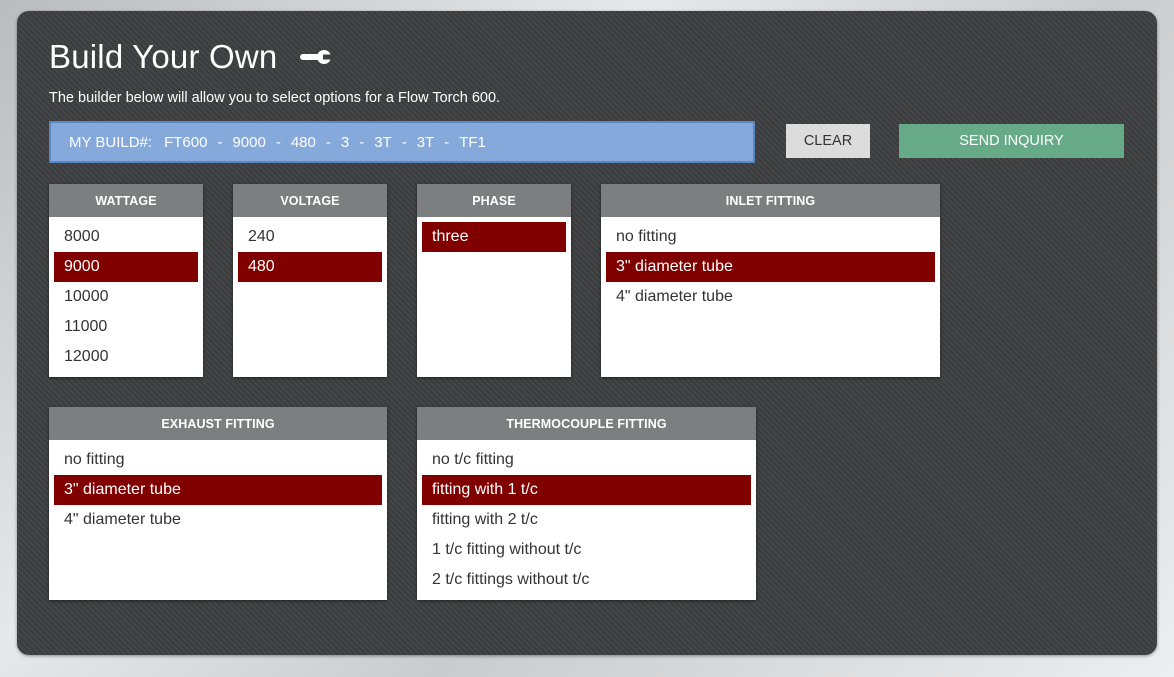 This screenshot has height=677, width=1174. What do you see at coordinates (494, 280) in the screenshot?
I see `phase-group: PHASE three` at bounding box center [494, 280].